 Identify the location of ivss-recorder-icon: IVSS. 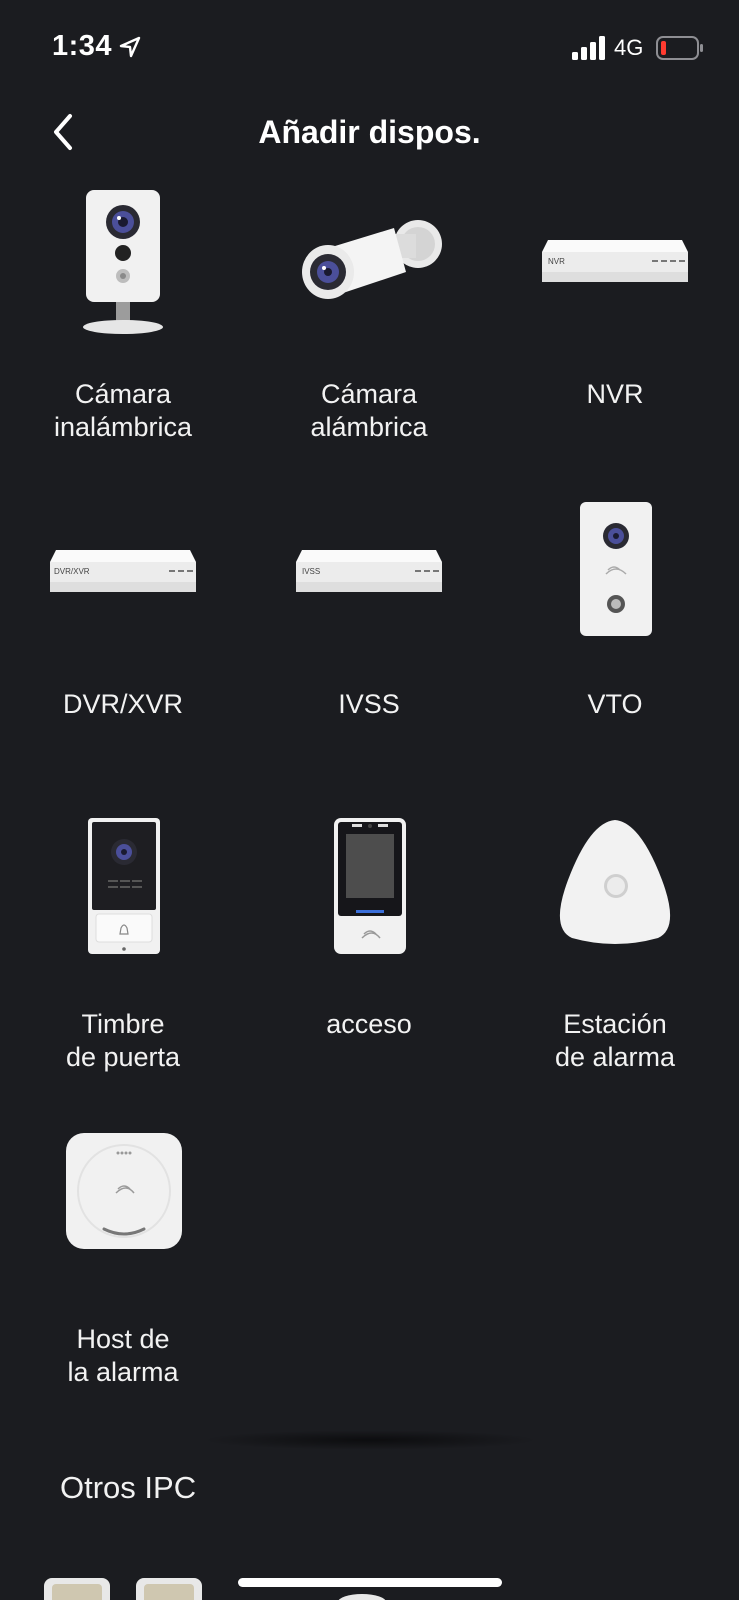
(369, 571).